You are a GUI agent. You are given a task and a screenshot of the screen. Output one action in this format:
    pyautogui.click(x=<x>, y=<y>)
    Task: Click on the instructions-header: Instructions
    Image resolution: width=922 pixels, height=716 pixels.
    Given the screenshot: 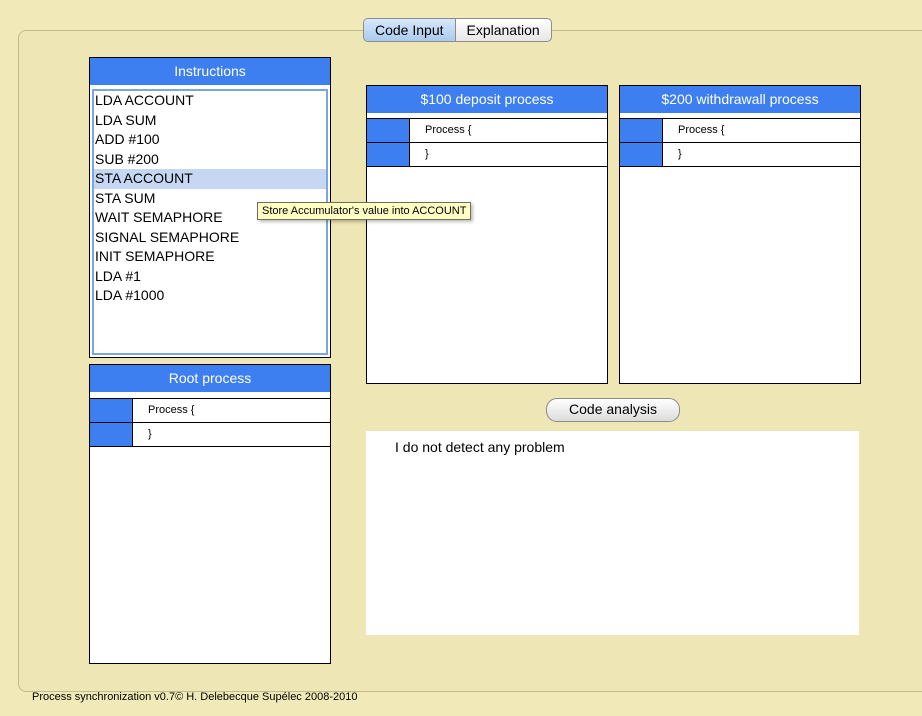 What is the action you would take?
    pyautogui.click(x=210, y=71)
    